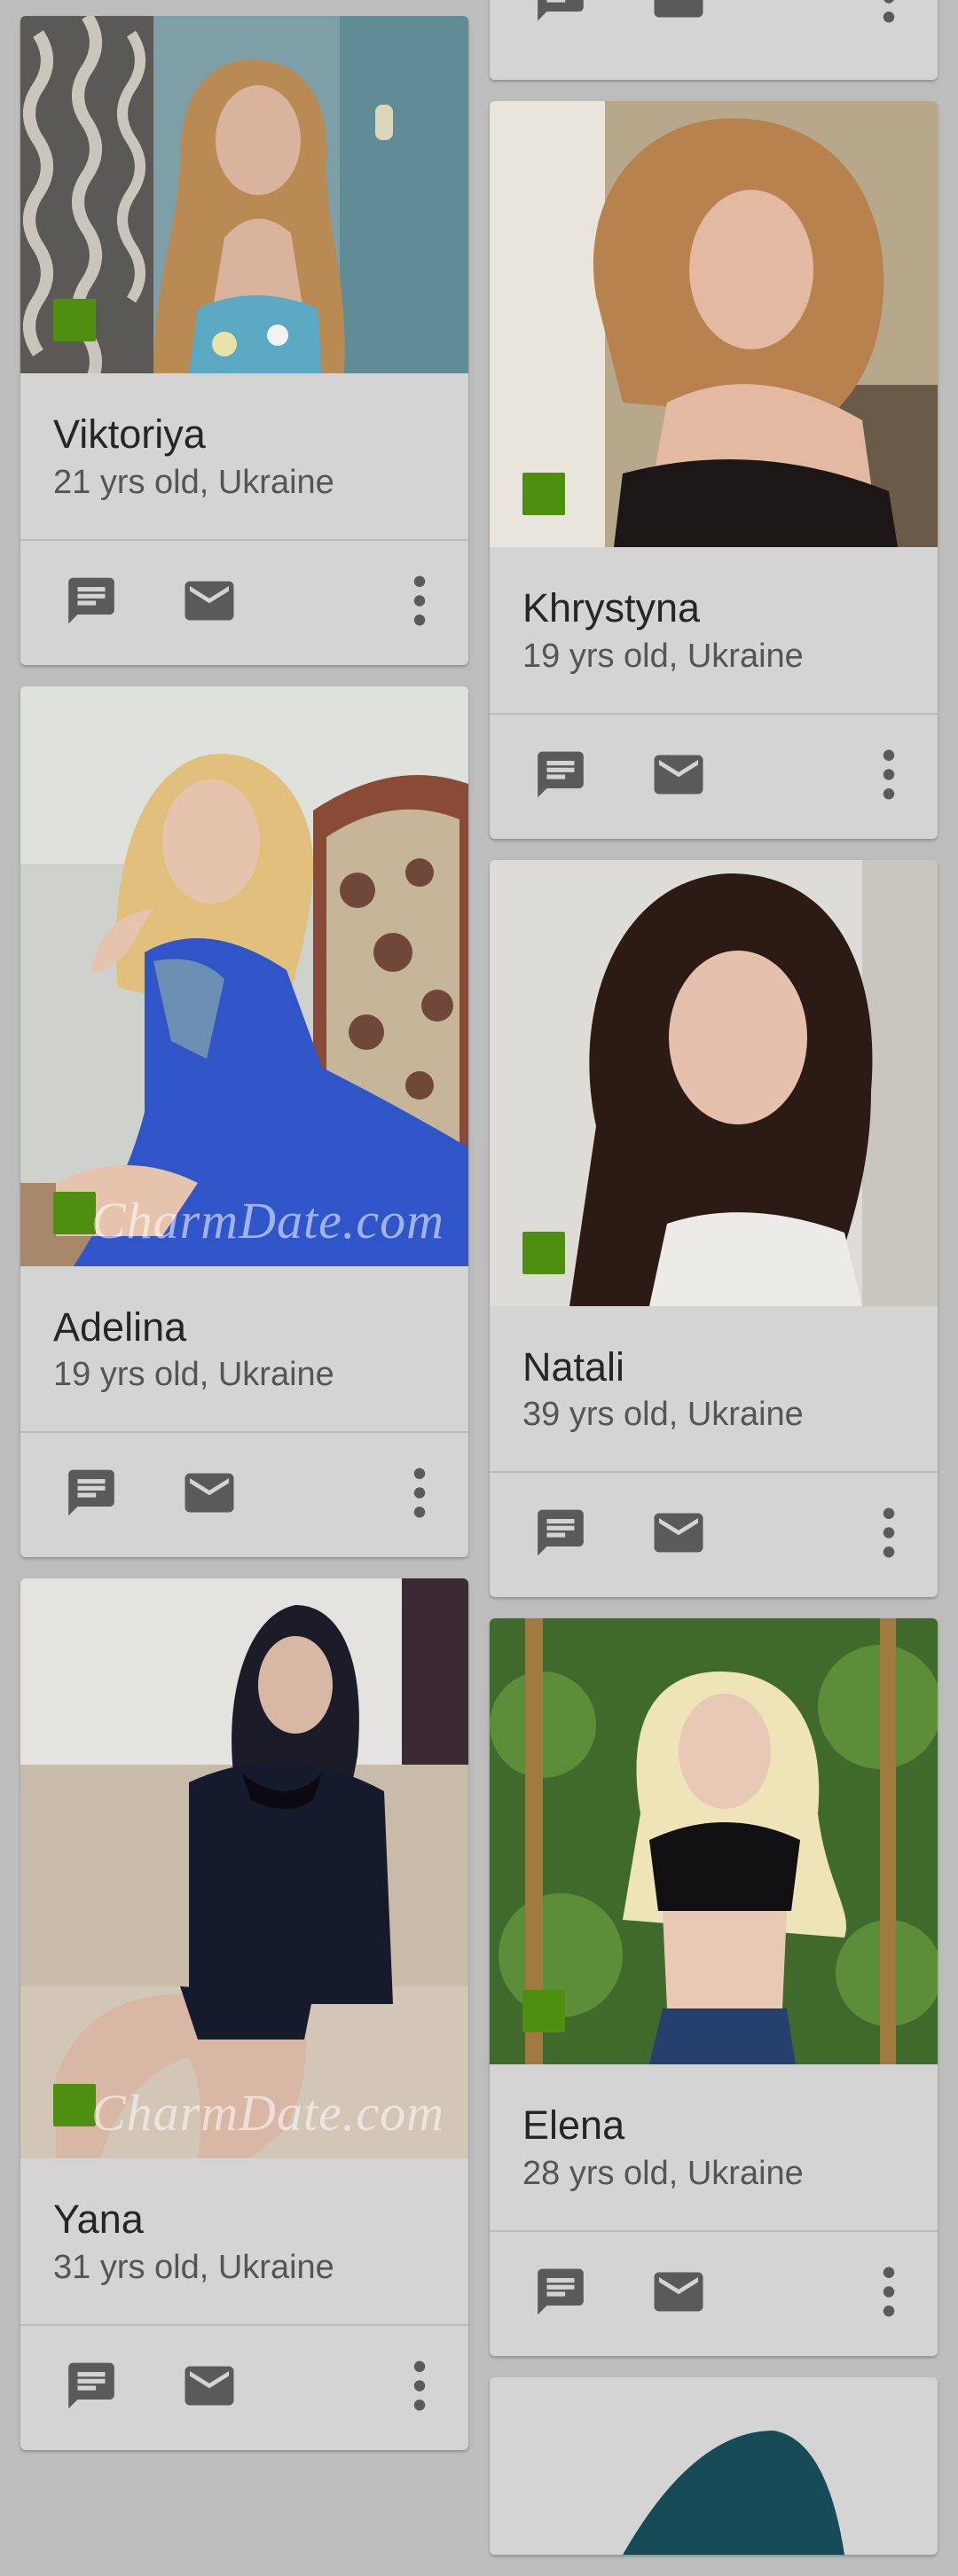 The width and height of the screenshot is (958, 2576). Describe the element at coordinates (713, 608) in the screenshot. I see `profile-name: Khrystyna` at that location.